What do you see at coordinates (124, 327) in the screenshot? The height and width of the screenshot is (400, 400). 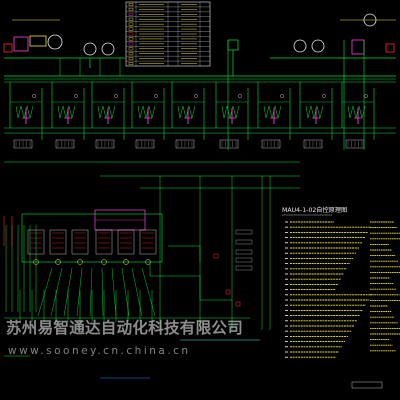 I see `watermark-company: 苏州易智通达自动化科技有限公司` at bounding box center [124, 327].